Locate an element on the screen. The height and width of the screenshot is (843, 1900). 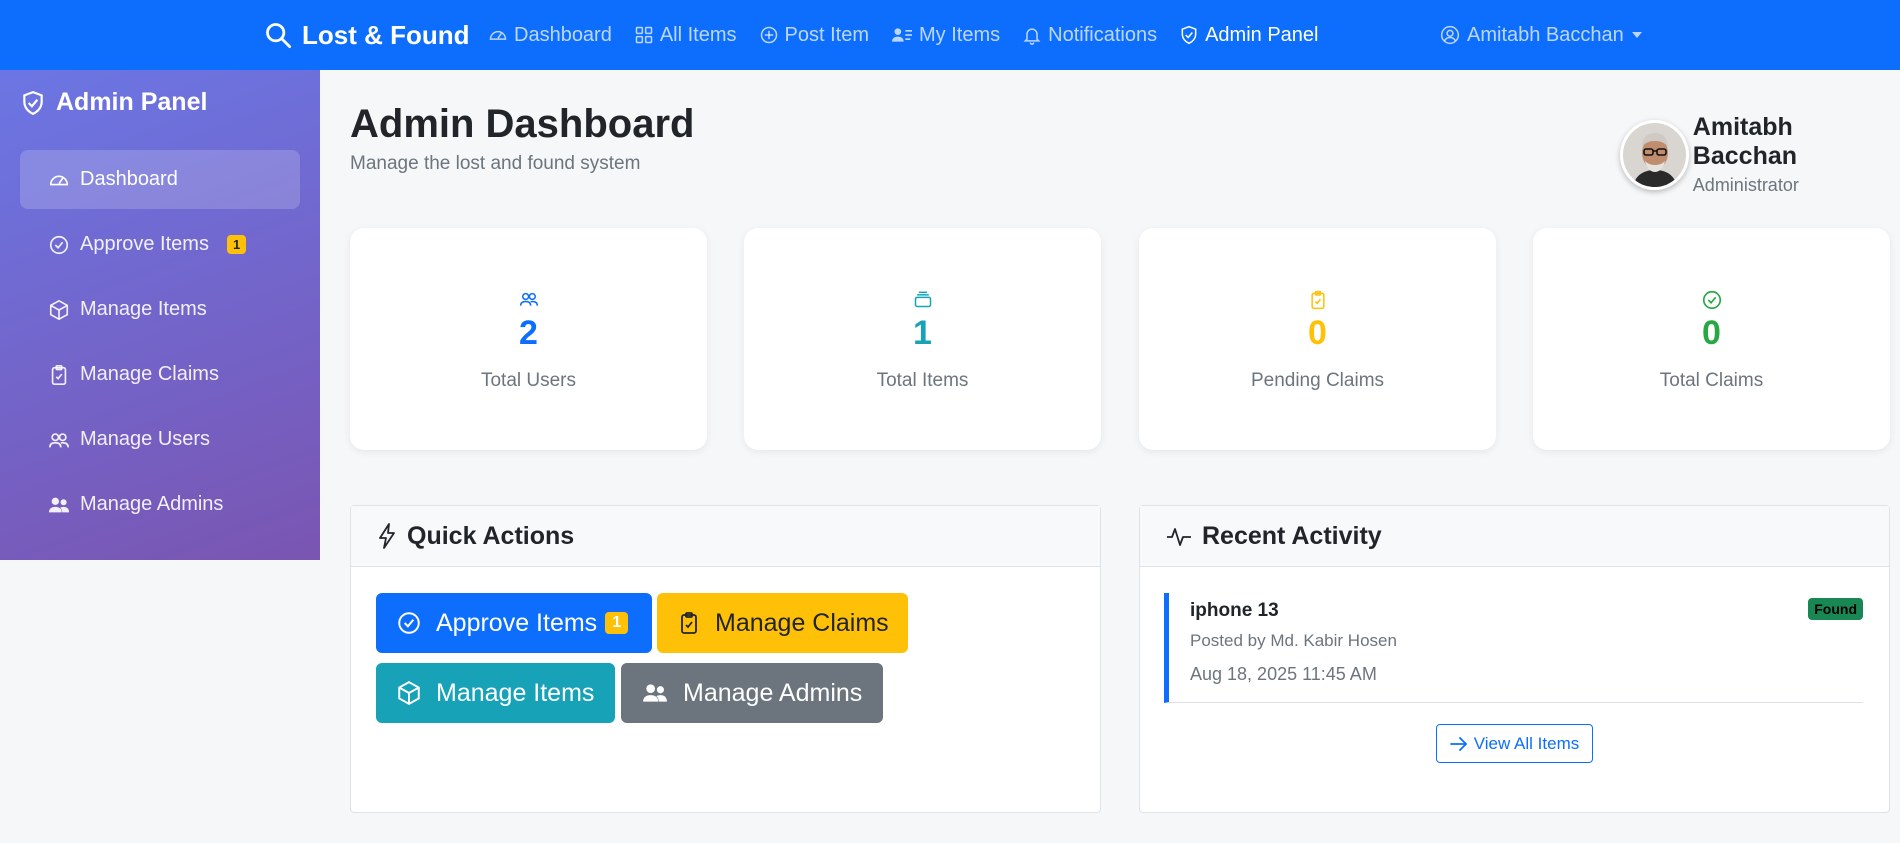
sidebar-item-approve-items: Approve Items 1 is located at coordinates (160, 244).